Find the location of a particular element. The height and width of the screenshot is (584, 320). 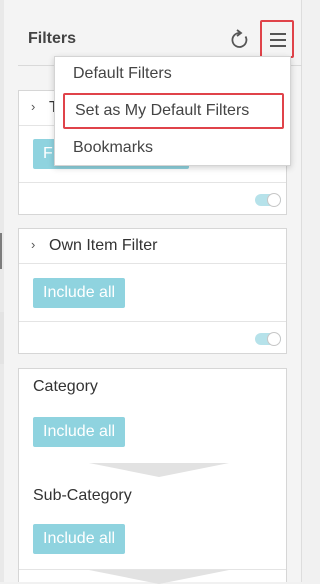

category-title: Category is located at coordinates (65, 386).